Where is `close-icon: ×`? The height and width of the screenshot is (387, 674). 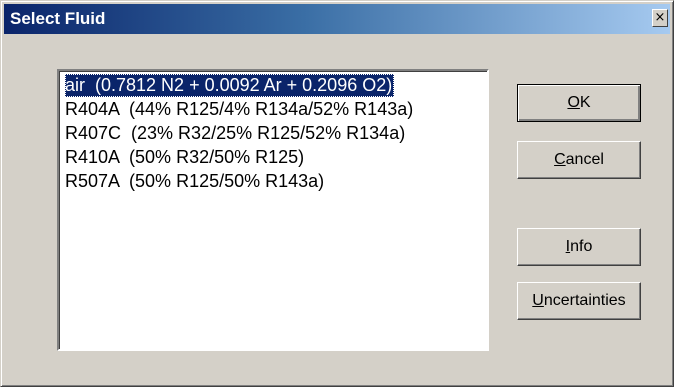
close-icon: × is located at coordinates (660, 17).